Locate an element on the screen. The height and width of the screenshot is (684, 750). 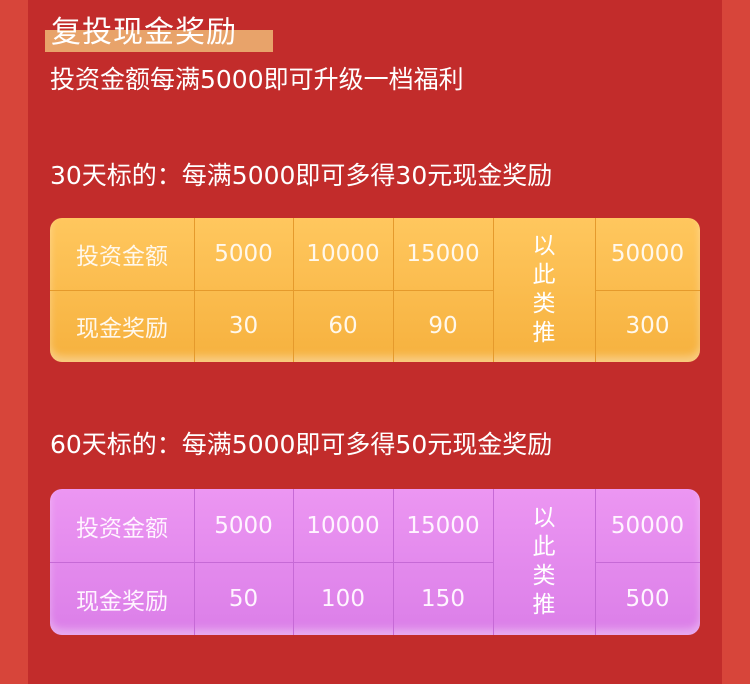
reward-cell-last: 300 is located at coordinates (647, 326).